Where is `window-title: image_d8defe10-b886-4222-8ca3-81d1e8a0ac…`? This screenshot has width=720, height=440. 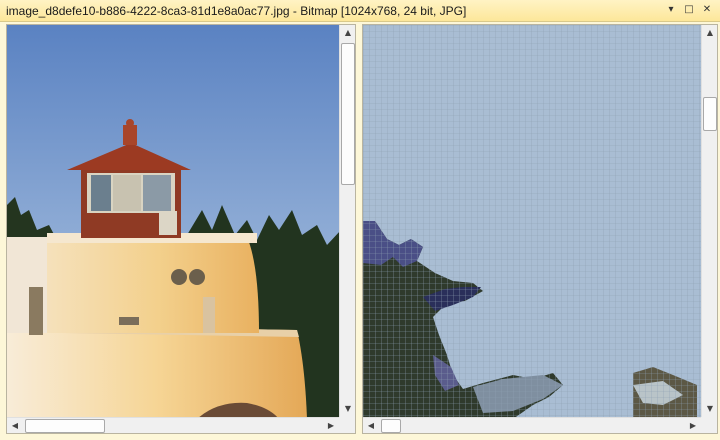 window-title: image_d8defe10-b886-4222-8ca3-81d1e8a0ac… is located at coordinates (236, 11).